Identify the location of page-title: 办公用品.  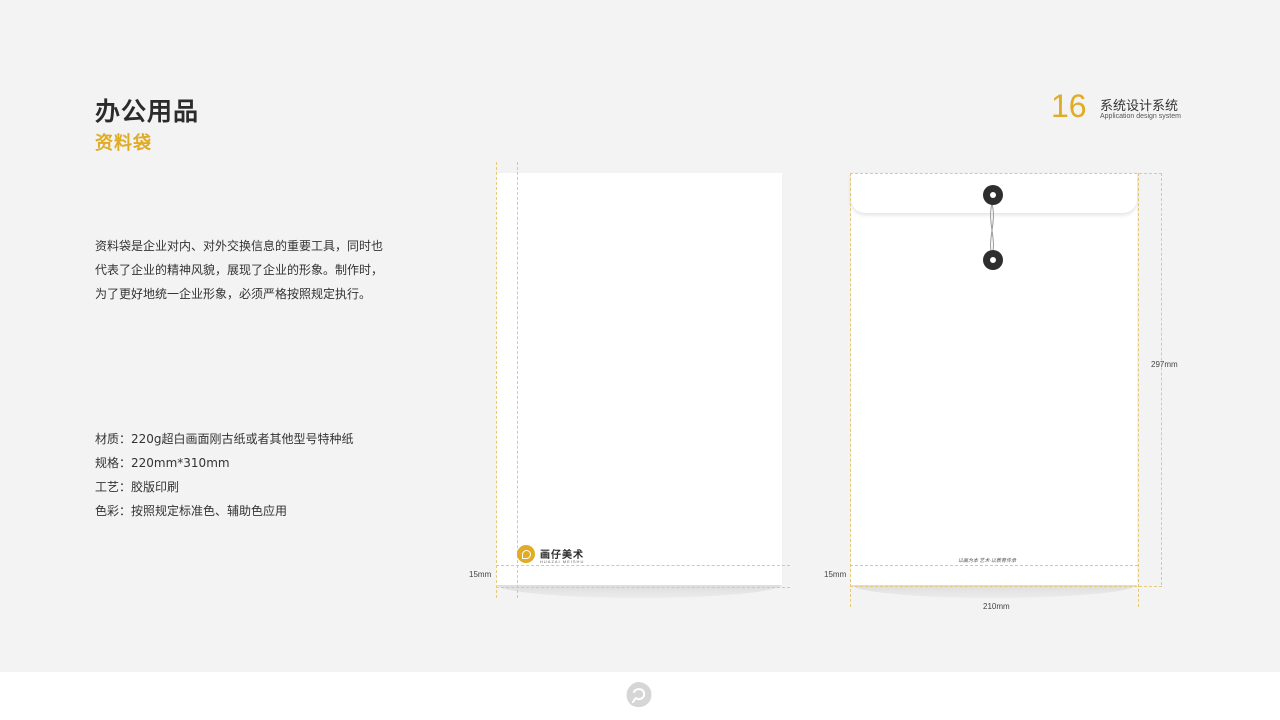
(147, 111).